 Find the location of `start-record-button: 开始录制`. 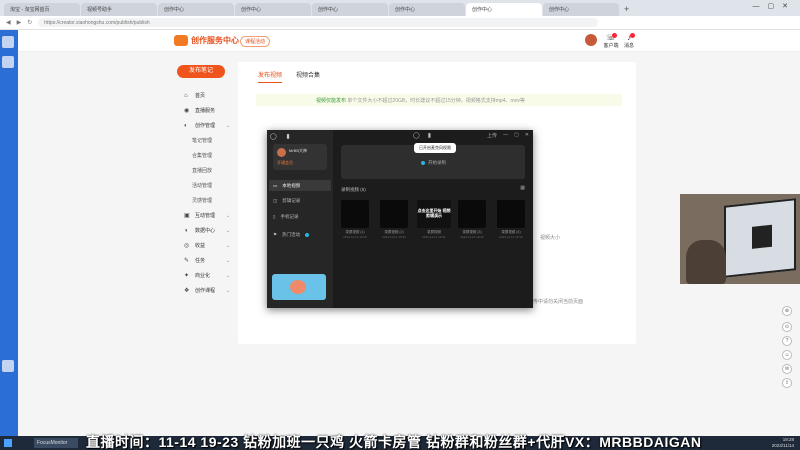

start-record-button: 开始录制 is located at coordinates (433, 163).